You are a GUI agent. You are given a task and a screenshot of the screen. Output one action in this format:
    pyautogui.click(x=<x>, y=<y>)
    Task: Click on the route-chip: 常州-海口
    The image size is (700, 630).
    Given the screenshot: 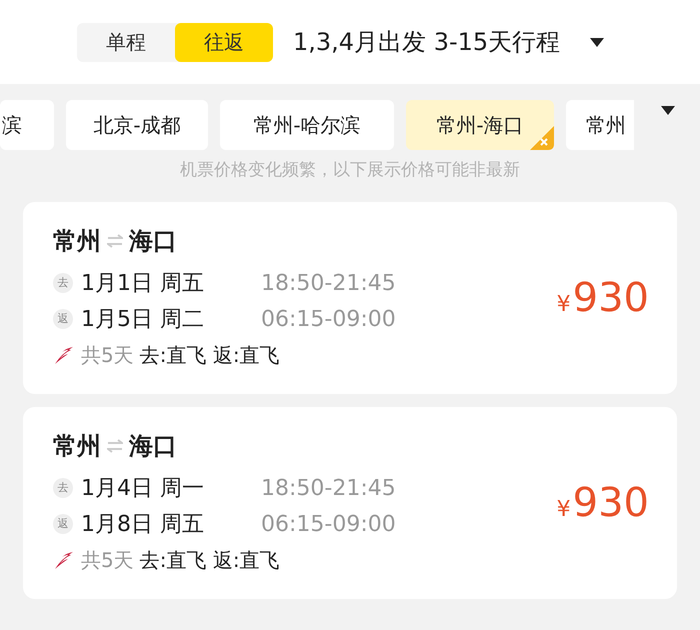 What is the action you would take?
    pyautogui.click(x=480, y=125)
    